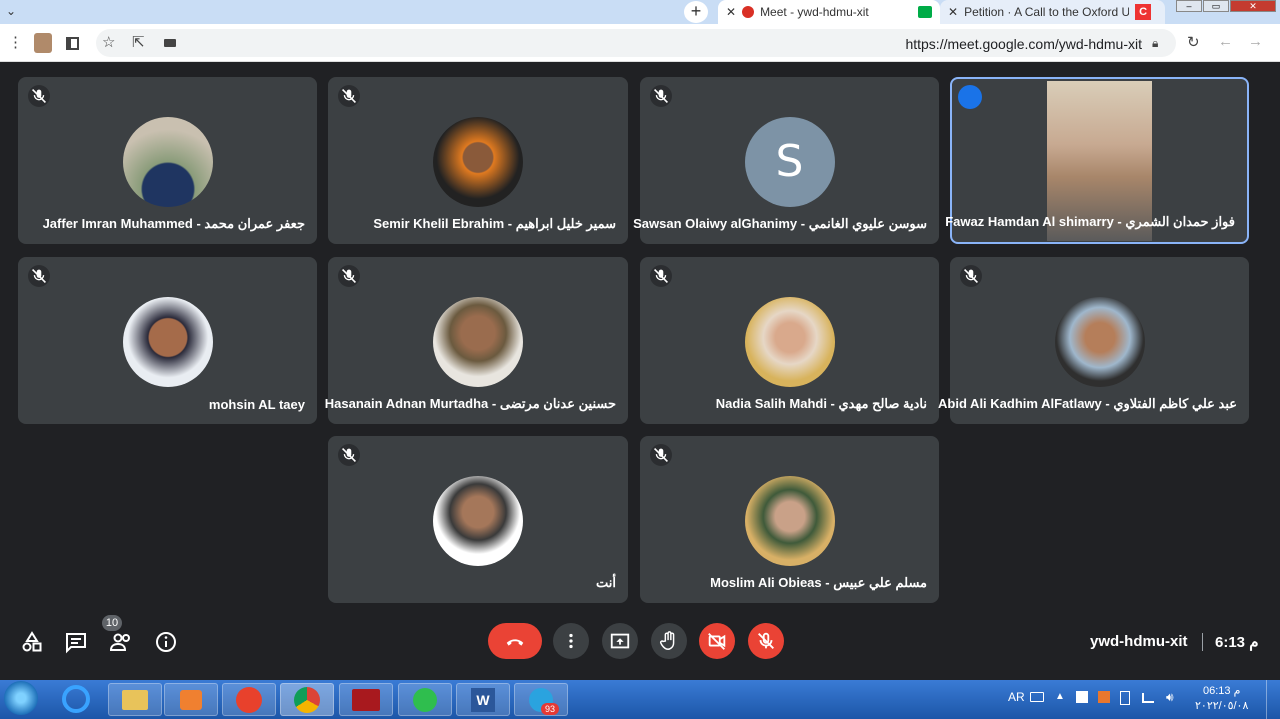  Describe the element at coordinates (1189, 6) in the screenshot. I see `minimize-button: –` at that location.